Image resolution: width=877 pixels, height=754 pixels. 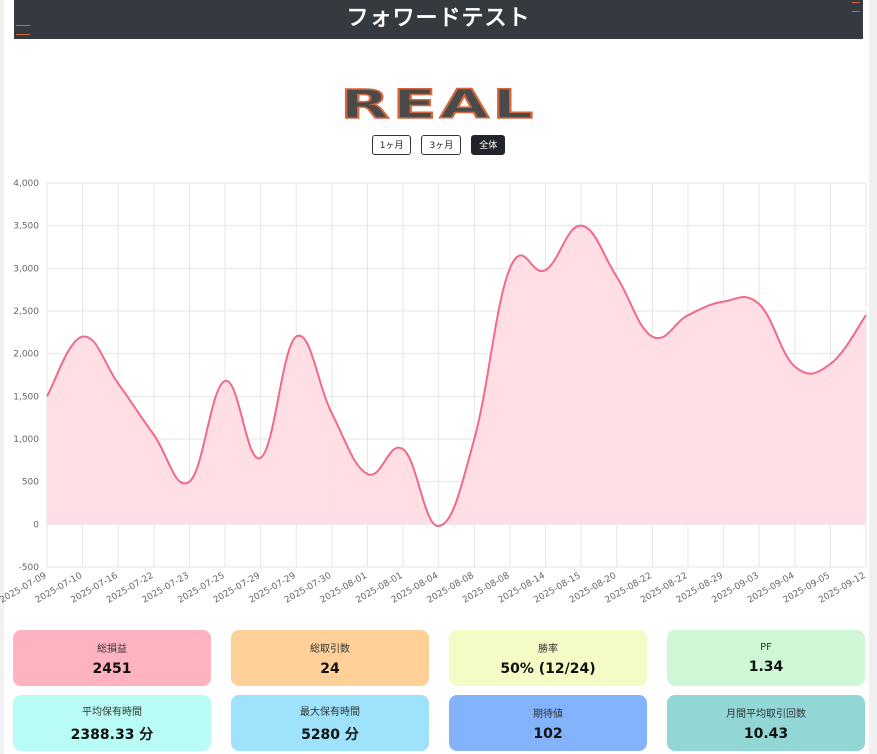 I want to click on stat-label: PF, so click(x=766, y=647).